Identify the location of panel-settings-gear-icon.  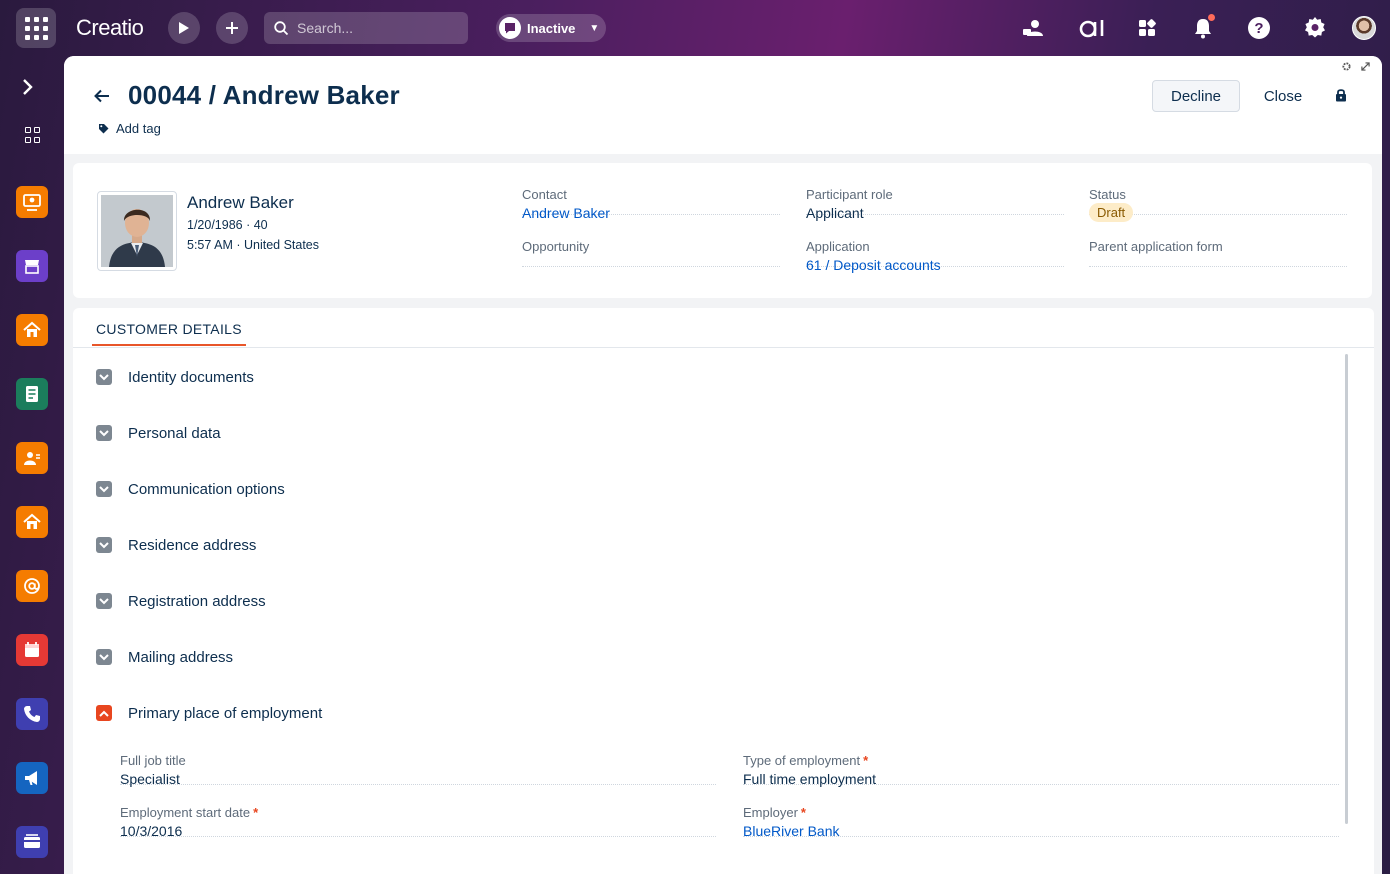
(1346, 66).